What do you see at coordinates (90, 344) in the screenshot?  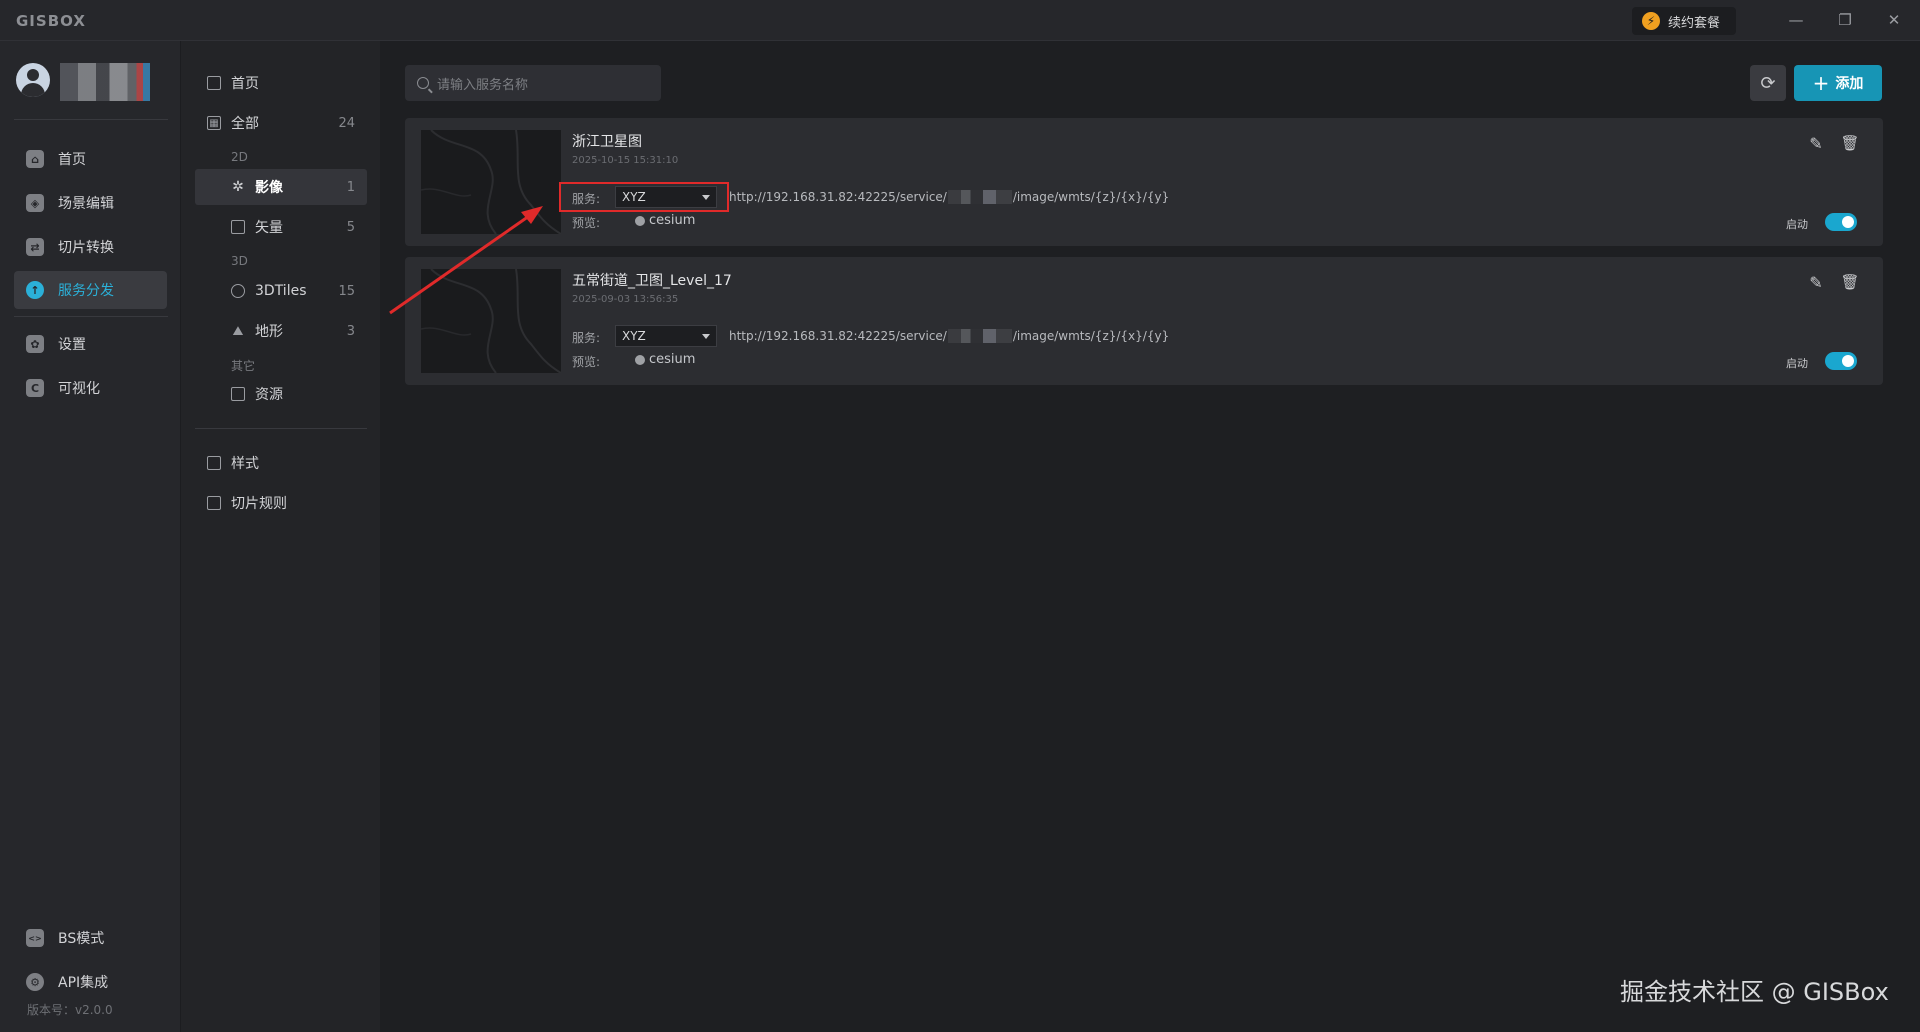 I see `nav-item-settings: ✿ 设置` at bounding box center [90, 344].